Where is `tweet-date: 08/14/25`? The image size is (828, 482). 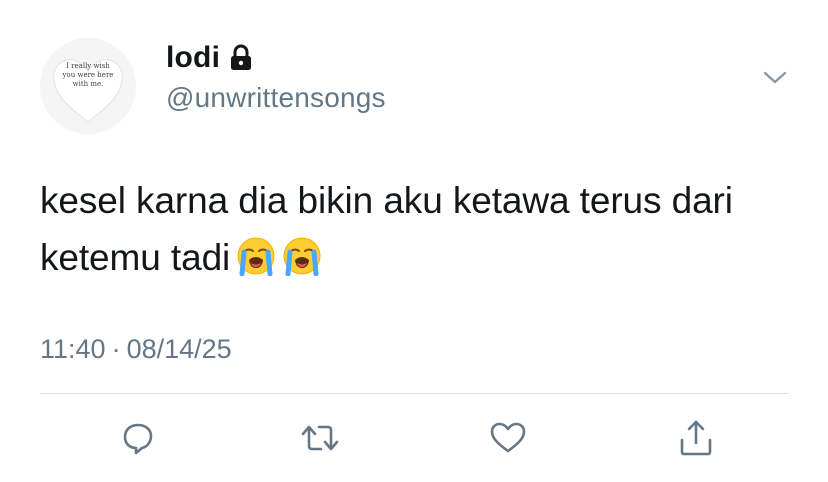
tweet-date: 08/14/25 is located at coordinates (179, 349).